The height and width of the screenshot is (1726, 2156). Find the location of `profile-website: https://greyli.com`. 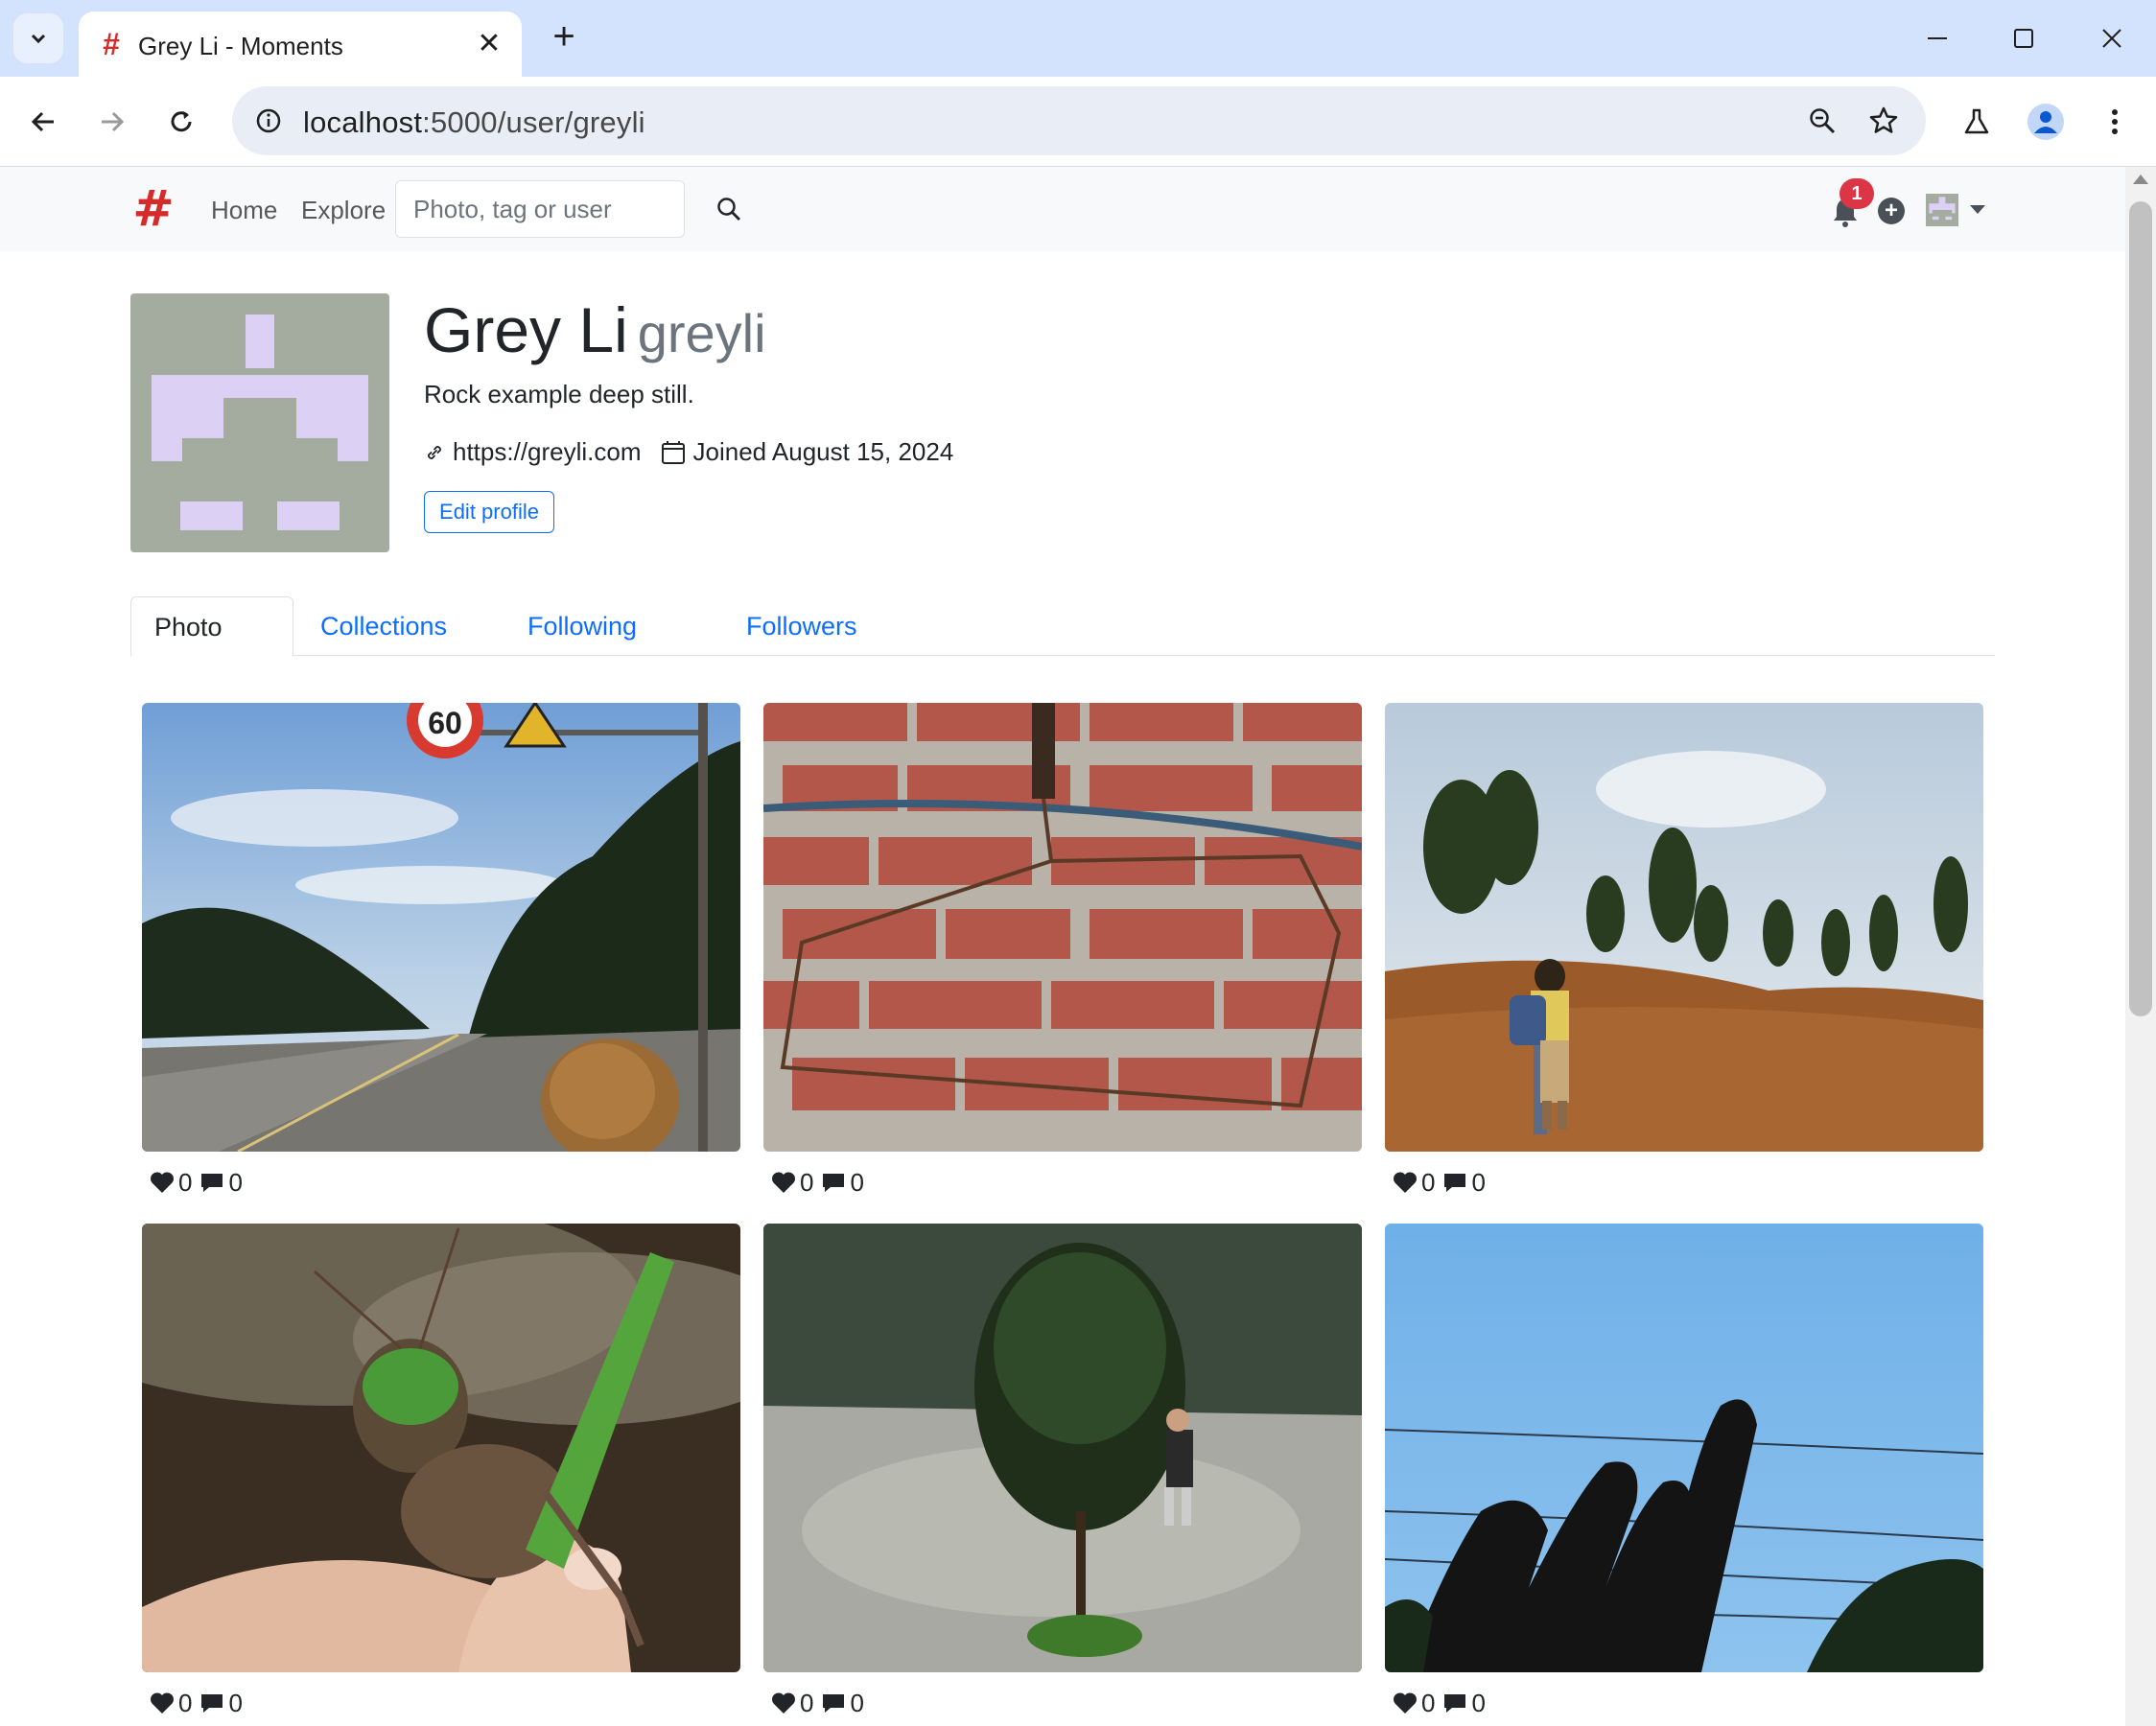

profile-website: https://greyli.com is located at coordinates (533, 452).